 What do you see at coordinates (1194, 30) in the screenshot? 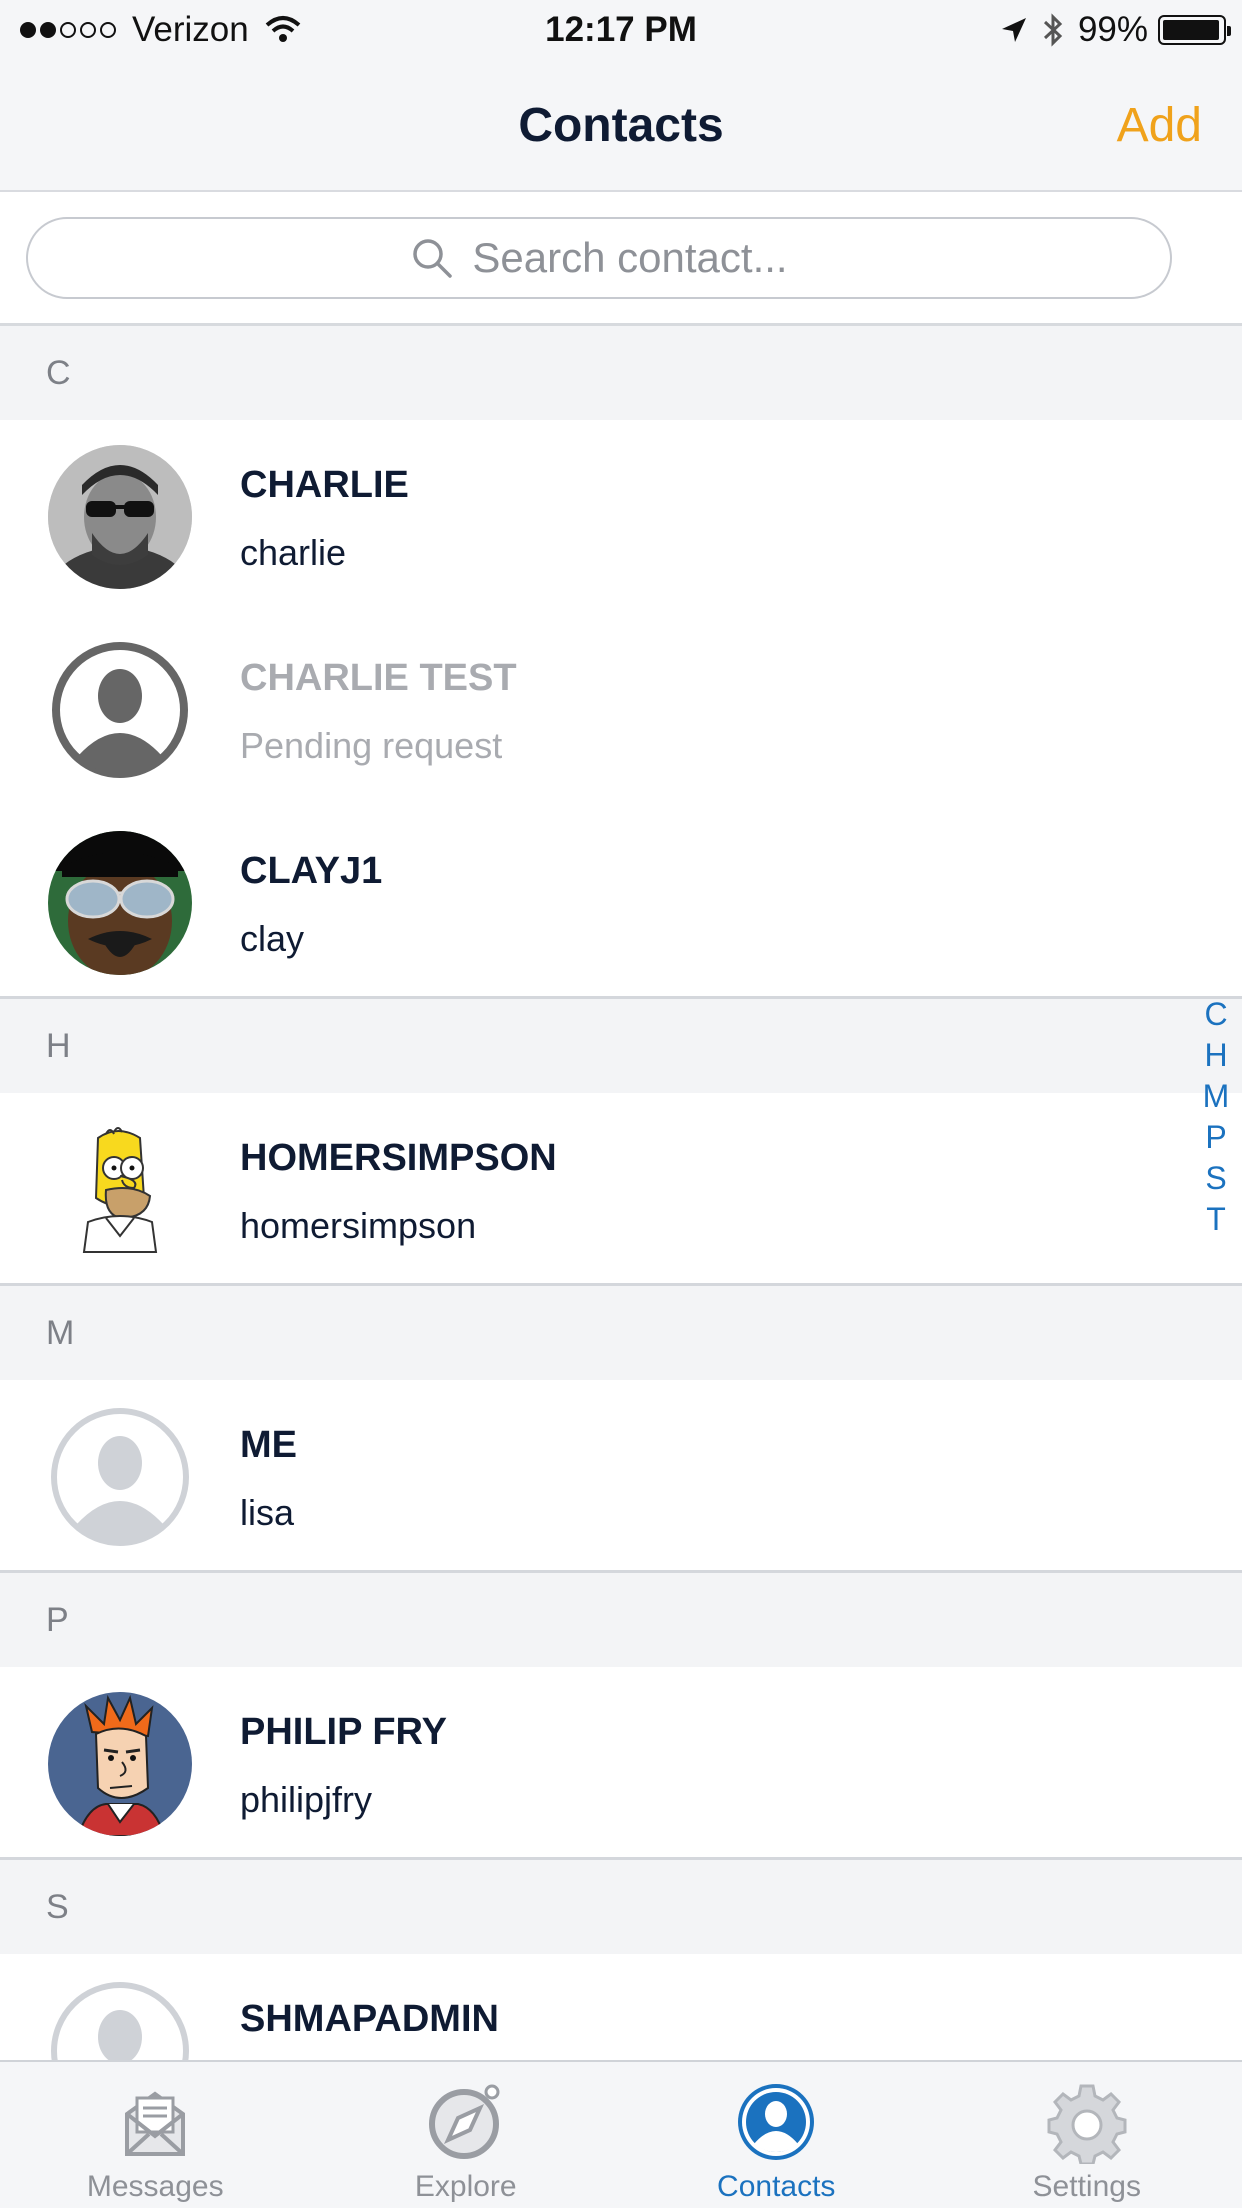
I see `battery-icon` at bounding box center [1194, 30].